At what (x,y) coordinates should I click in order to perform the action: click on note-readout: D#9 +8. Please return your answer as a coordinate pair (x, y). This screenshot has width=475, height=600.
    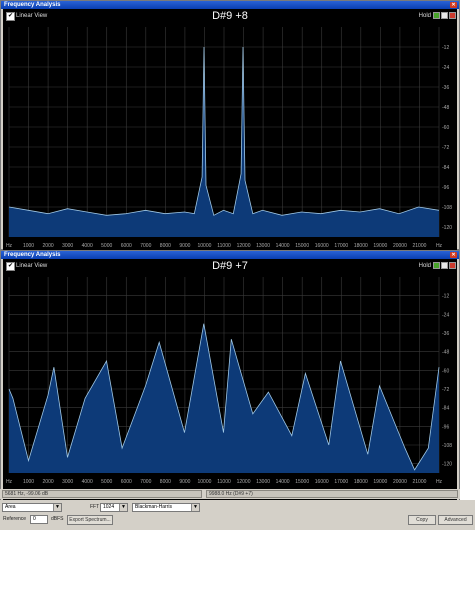
    Looking at the image, I should click on (230, 16).